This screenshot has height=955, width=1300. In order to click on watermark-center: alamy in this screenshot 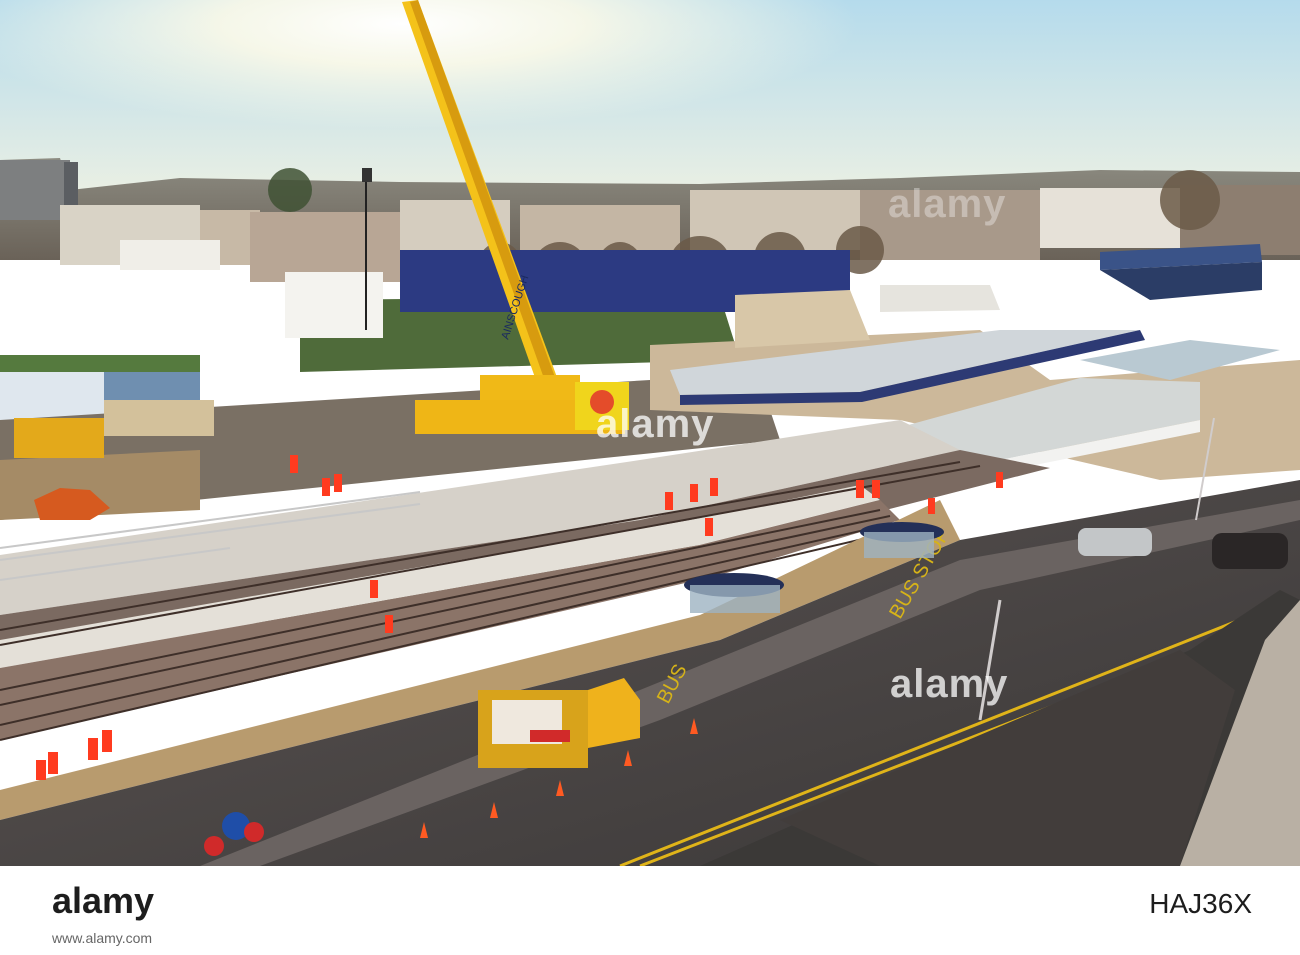, I will do `click(655, 424)`.